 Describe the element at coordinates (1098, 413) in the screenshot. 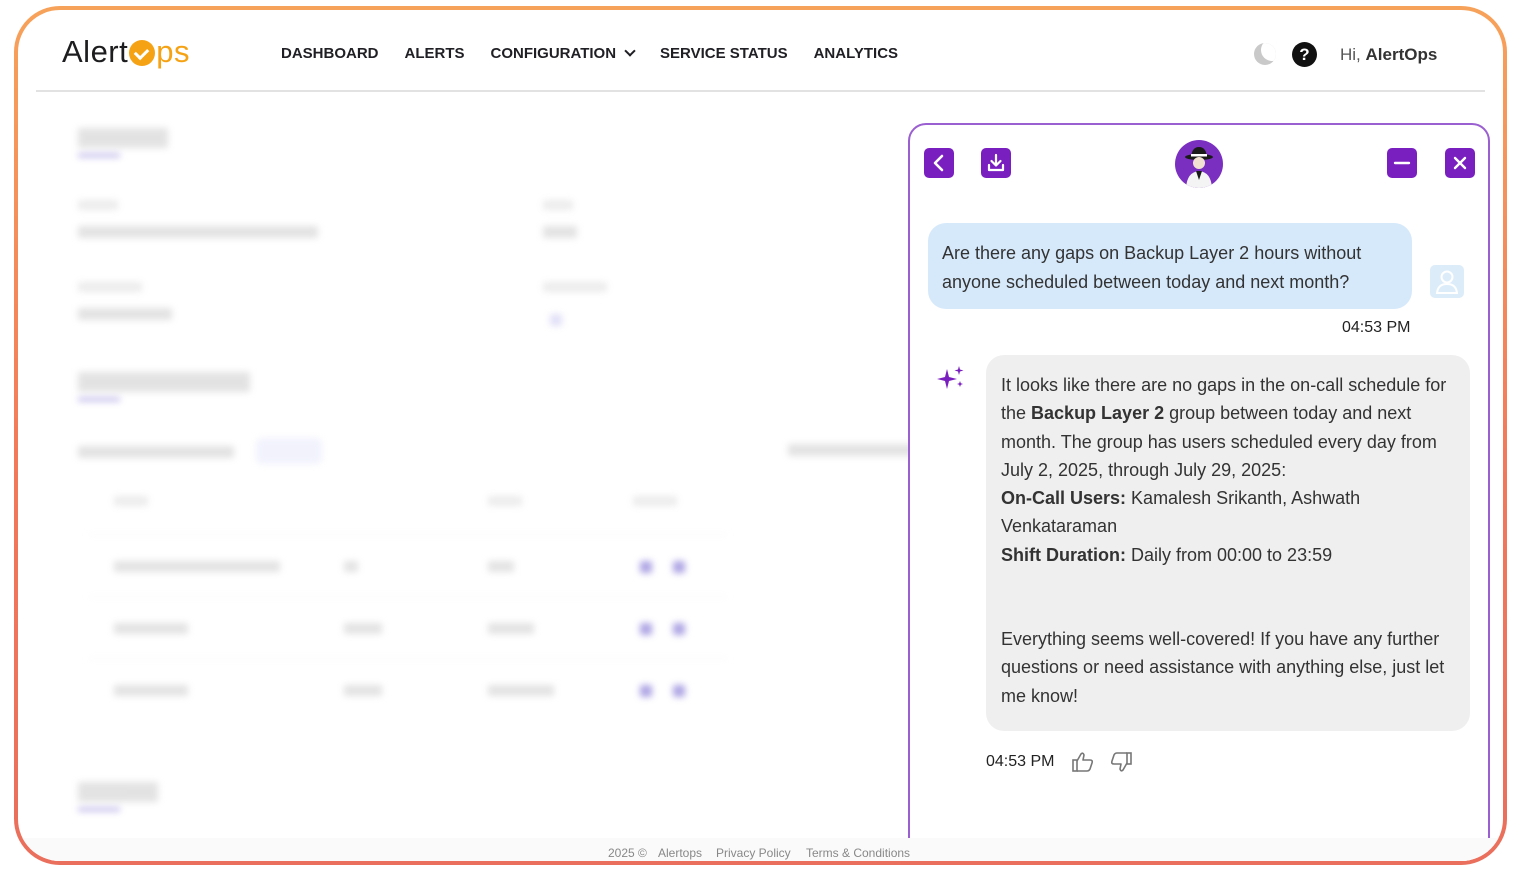

I see `bot-text-bold: Backup Layer 2` at that location.